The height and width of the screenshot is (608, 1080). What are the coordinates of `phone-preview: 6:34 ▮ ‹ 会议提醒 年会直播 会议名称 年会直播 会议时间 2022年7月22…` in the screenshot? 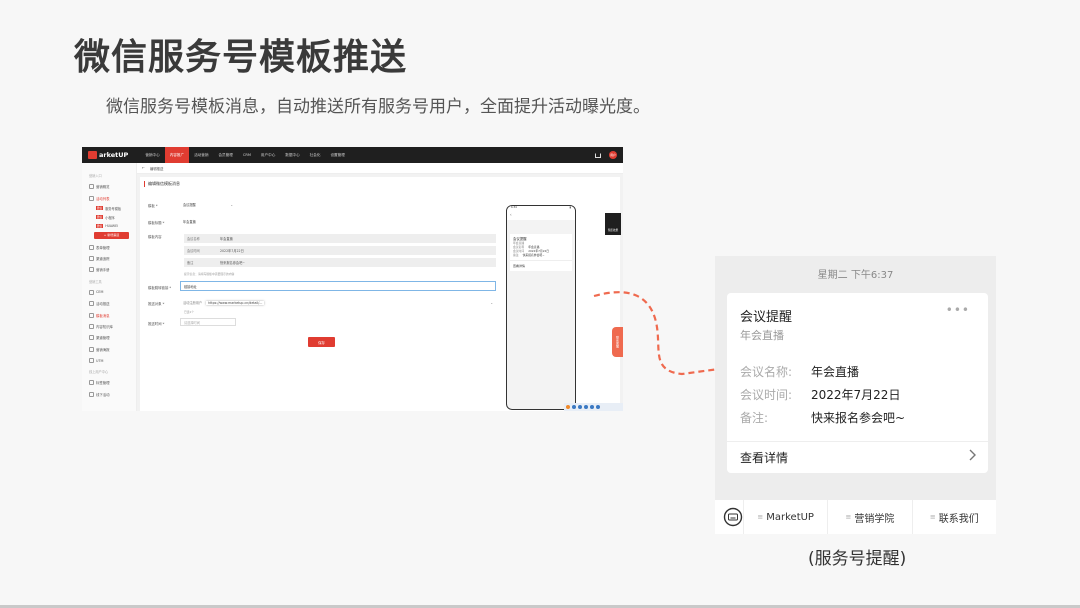 It's located at (541, 307).